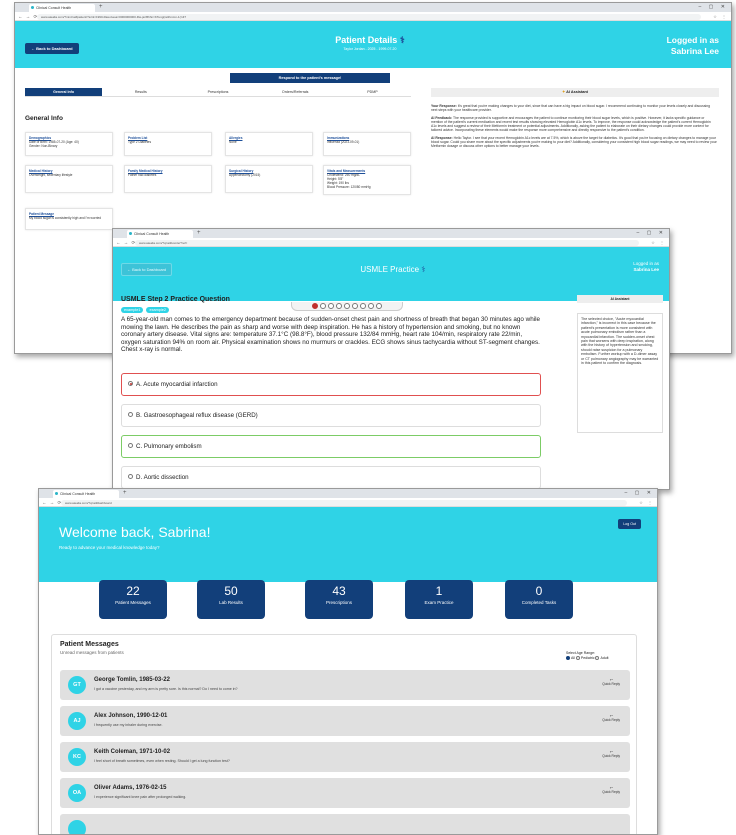  Describe the element at coordinates (77, 827) in the screenshot. I see `avatar` at that location.